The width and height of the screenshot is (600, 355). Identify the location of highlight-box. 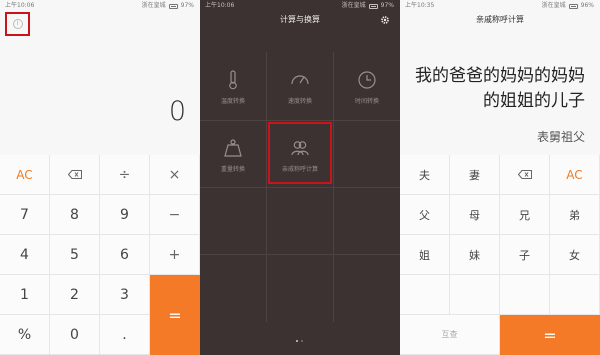
(300, 153).